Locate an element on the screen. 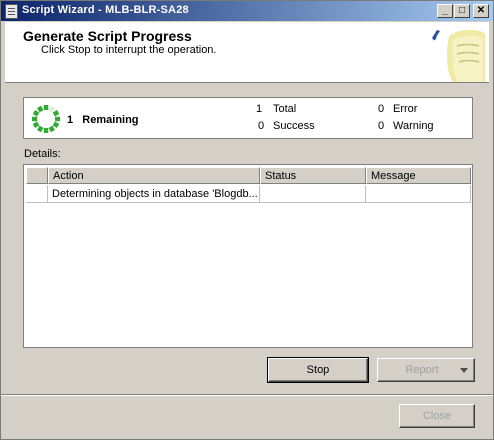  warning-count: 0 is located at coordinates (381, 126).